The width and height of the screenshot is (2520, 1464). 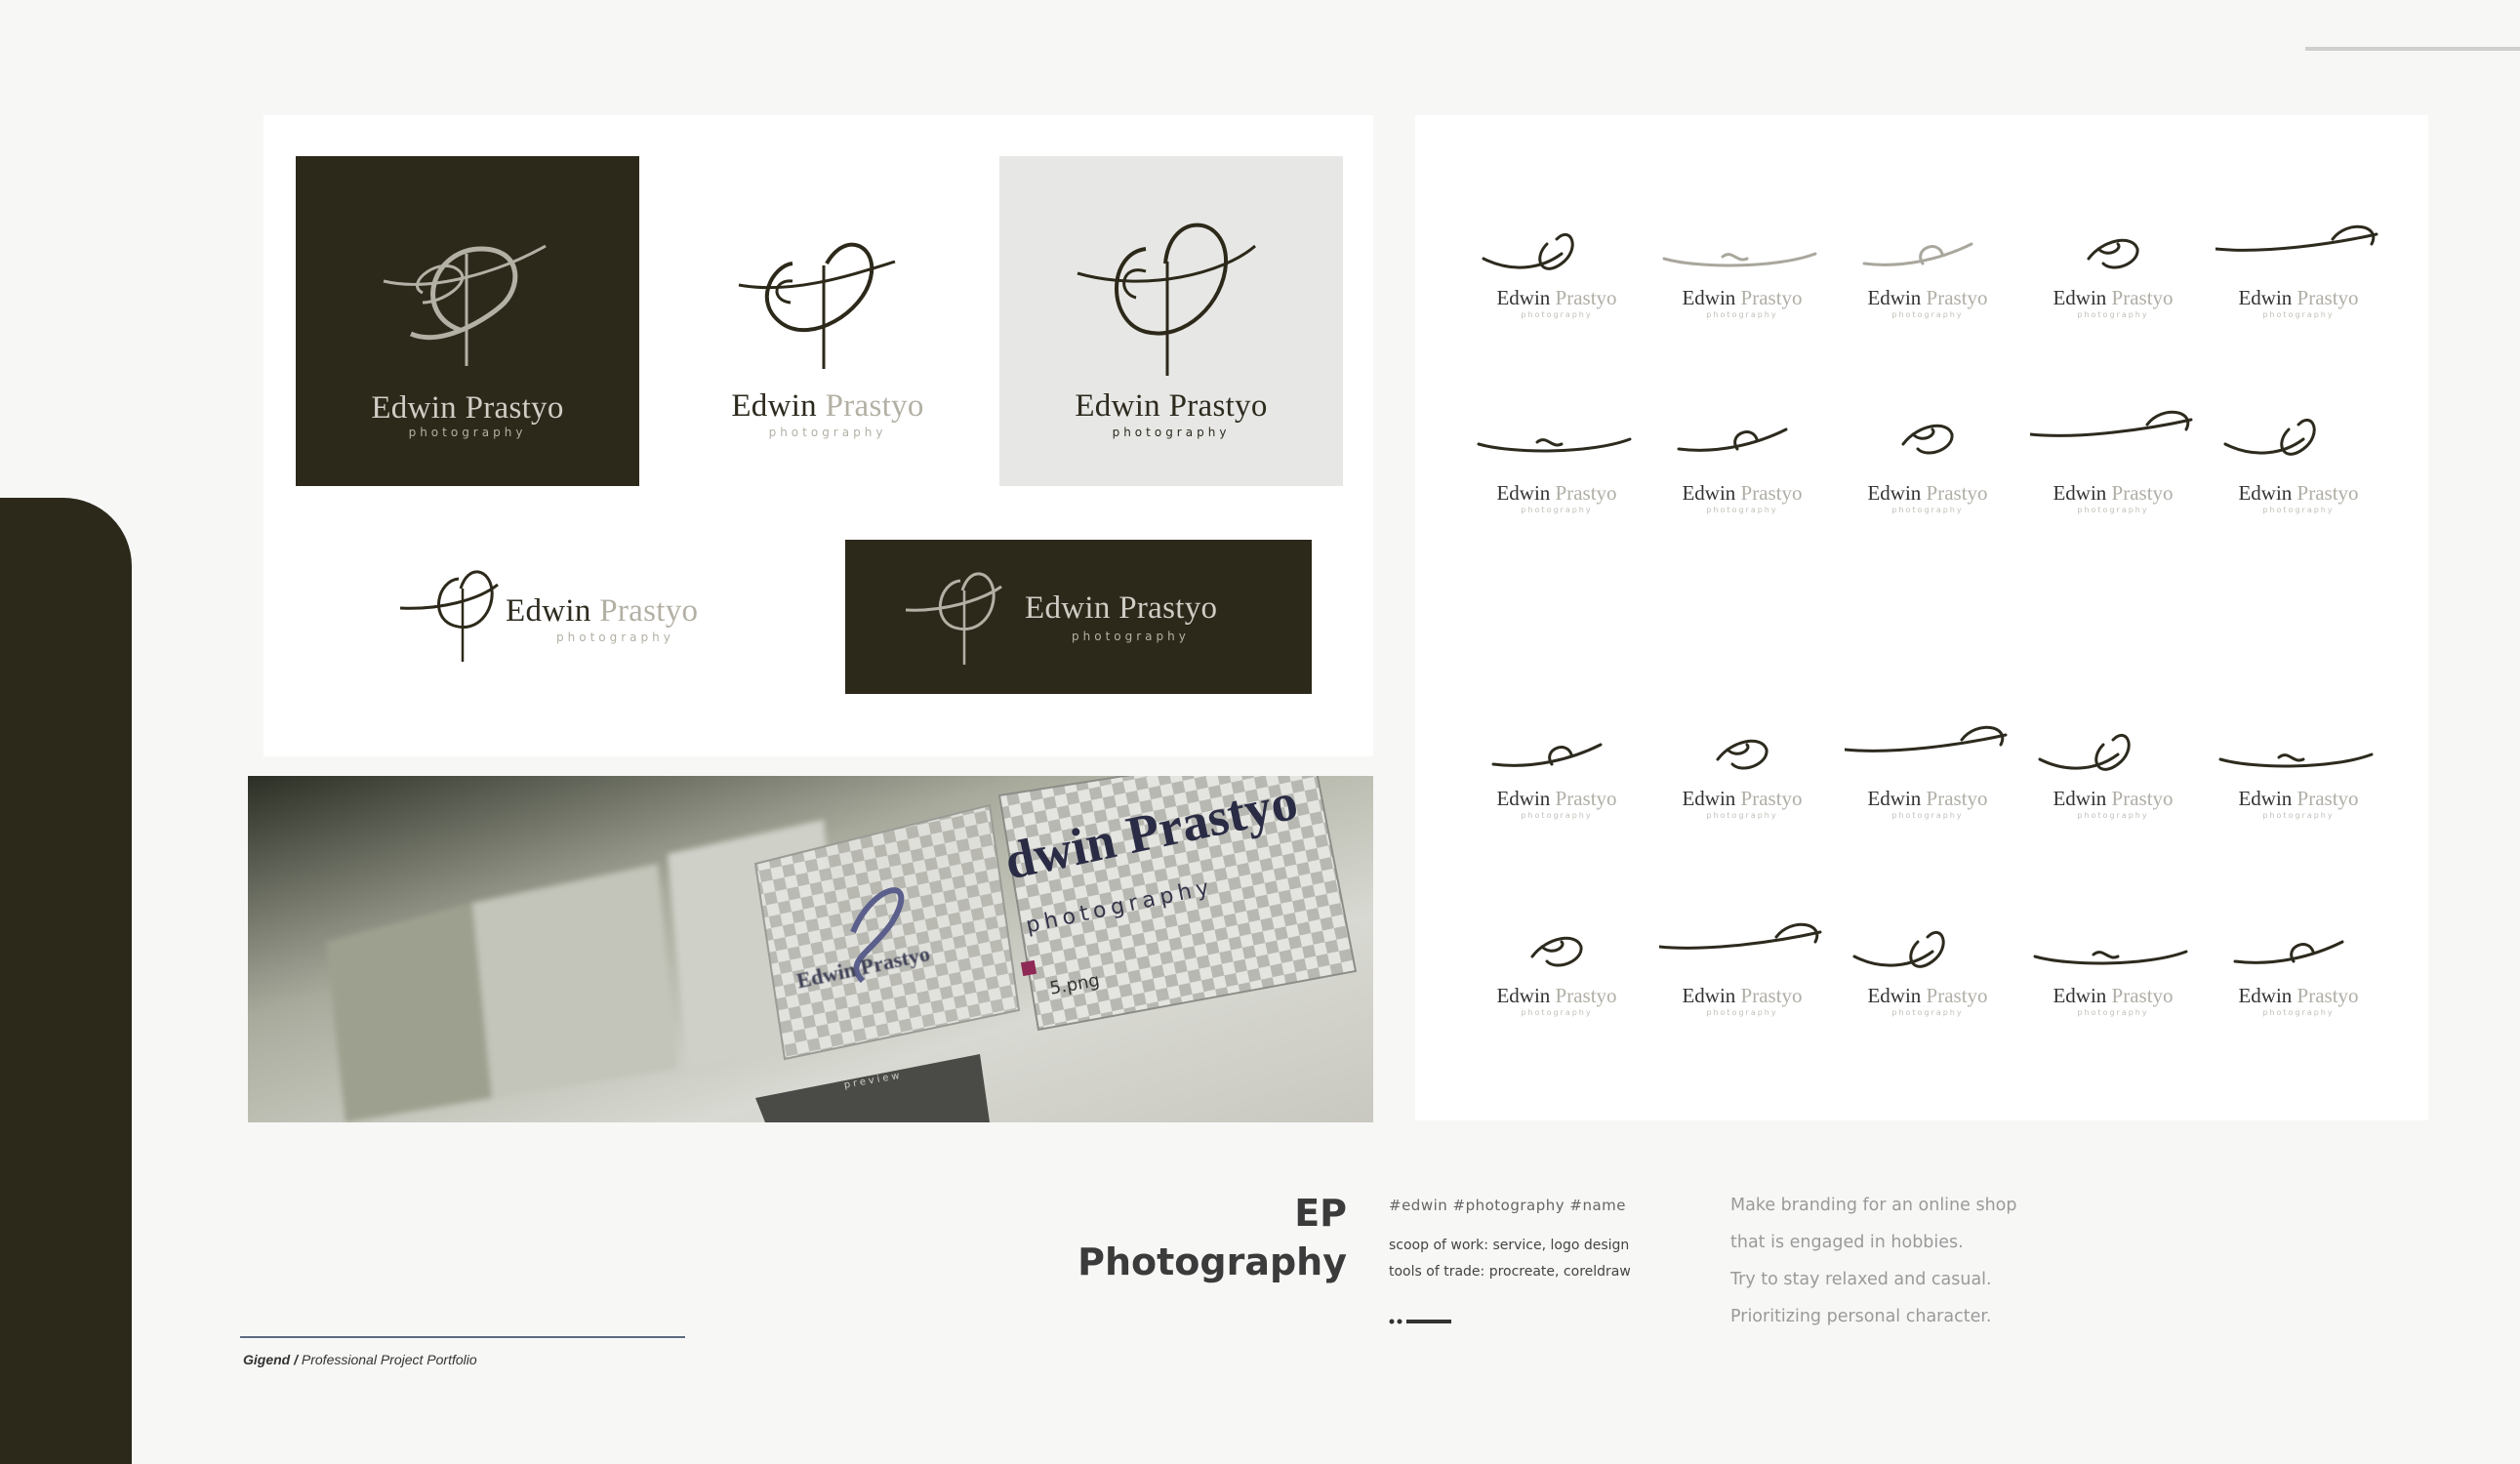 I want to click on description-line: Make branding for an online shop, so click(x=1873, y=1205).